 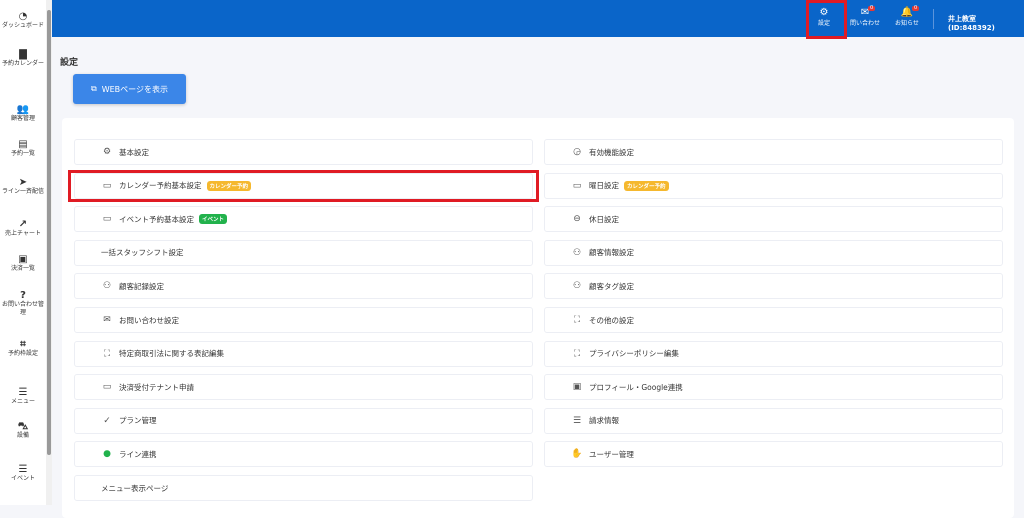 I want to click on notice-count: 0, so click(x=915, y=8).